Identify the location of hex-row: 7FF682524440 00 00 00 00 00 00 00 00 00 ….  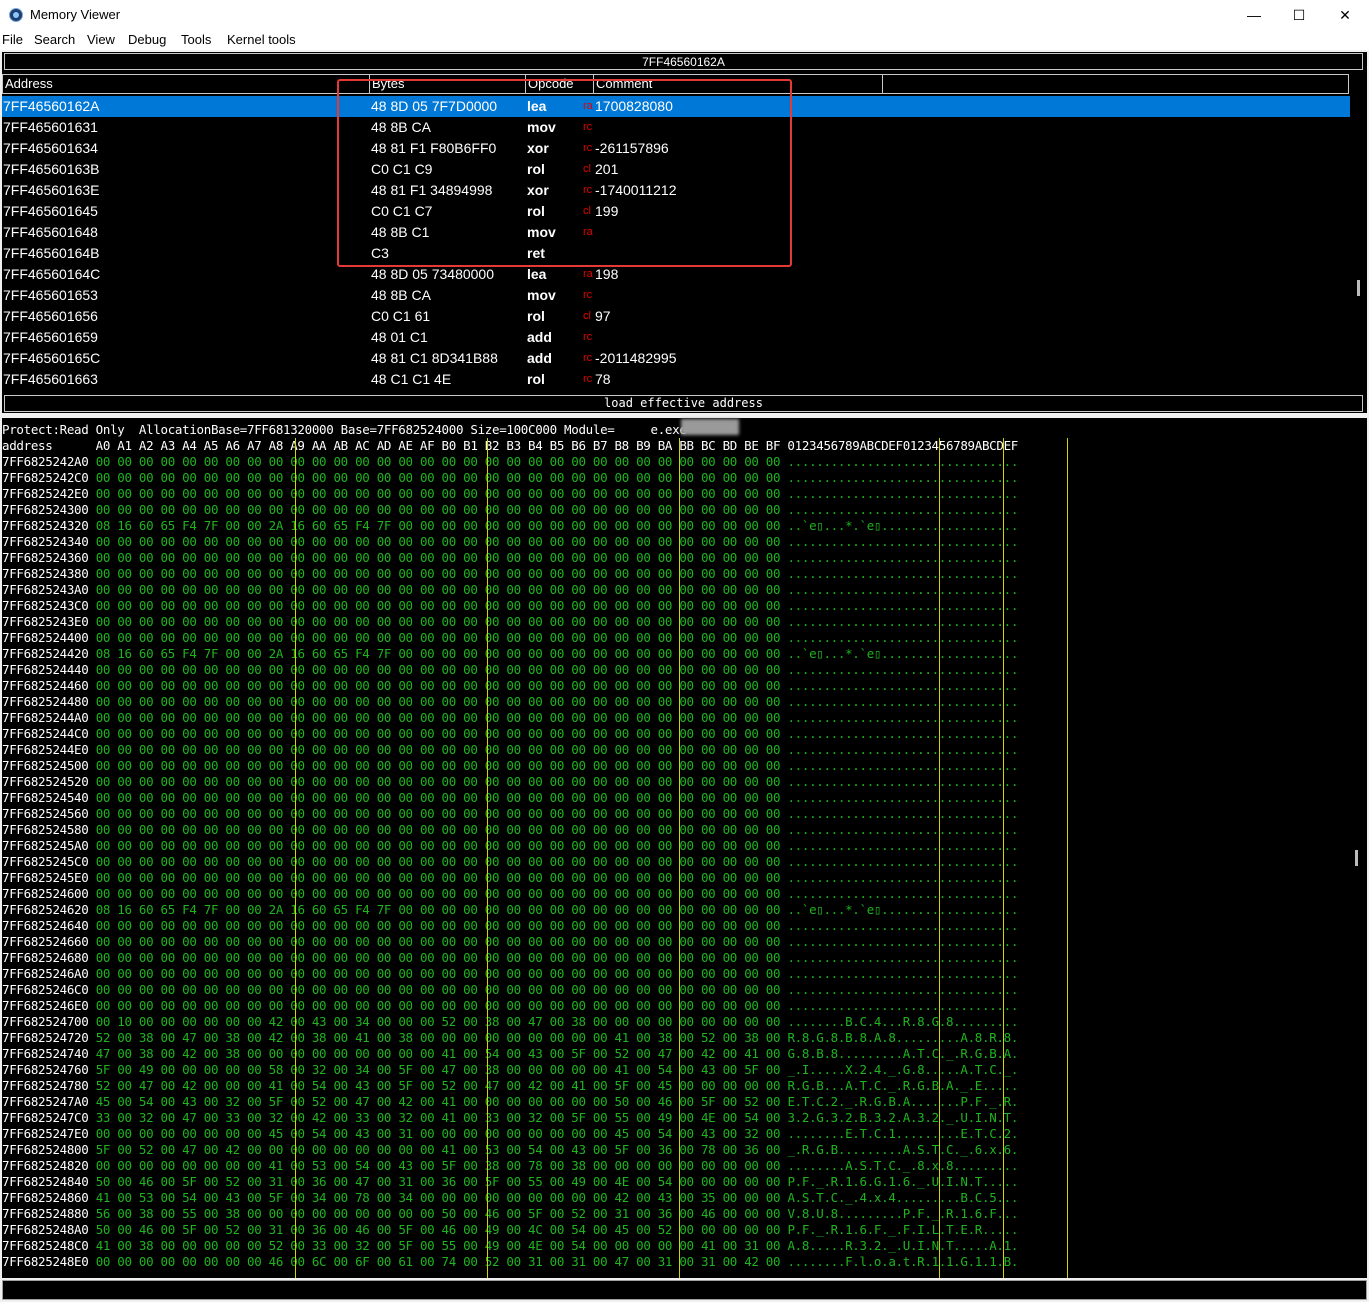
(510, 670).